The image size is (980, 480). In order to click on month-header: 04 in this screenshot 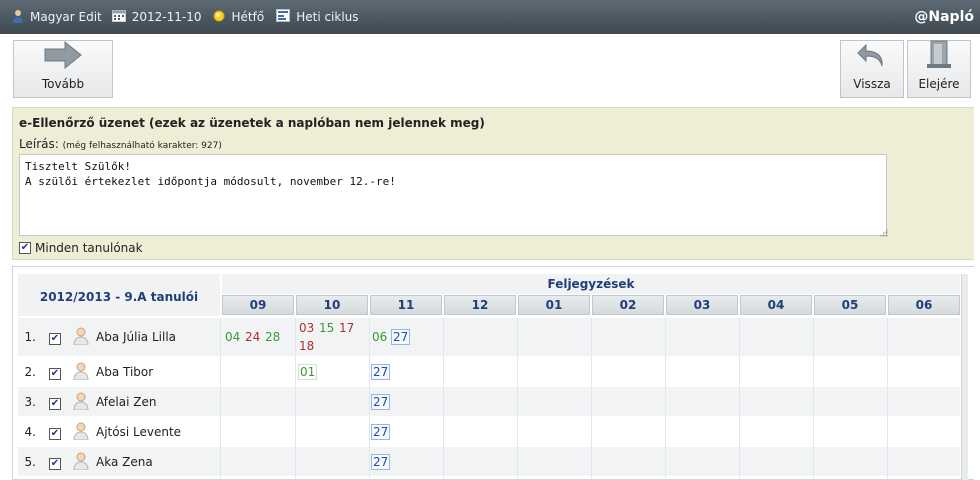, I will do `click(776, 305)`.